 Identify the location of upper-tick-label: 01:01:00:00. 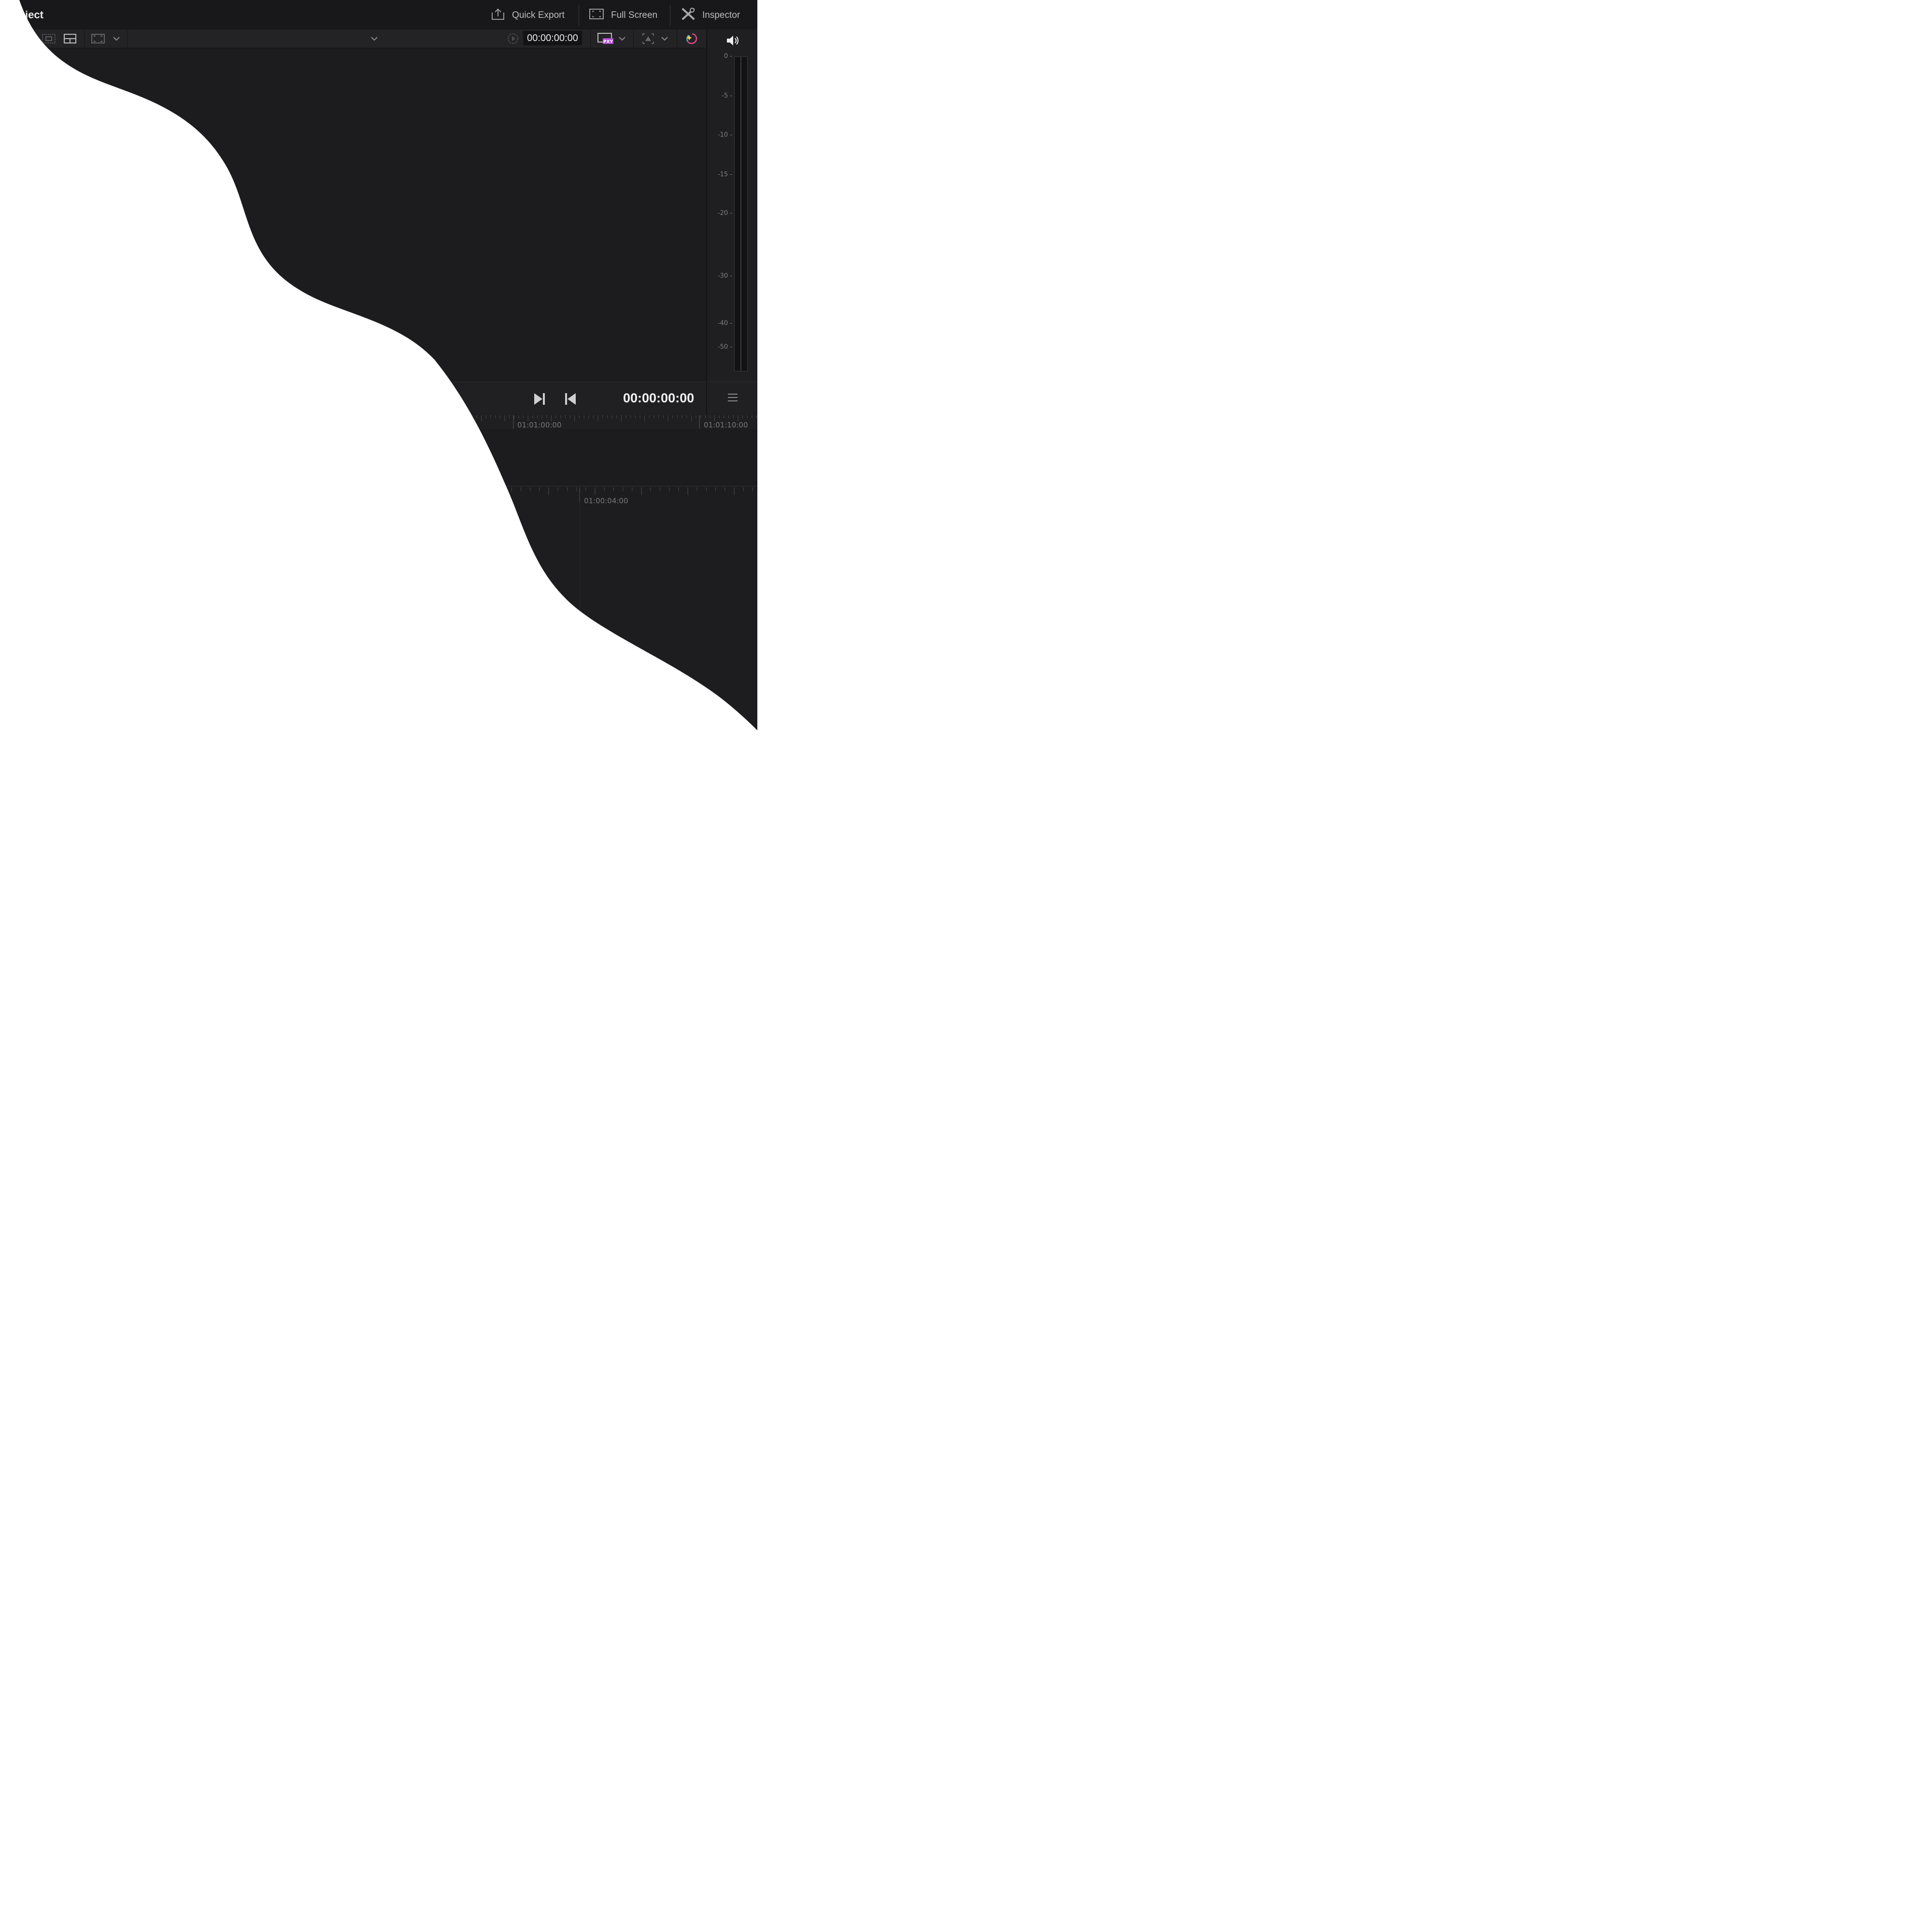
(539, 425).